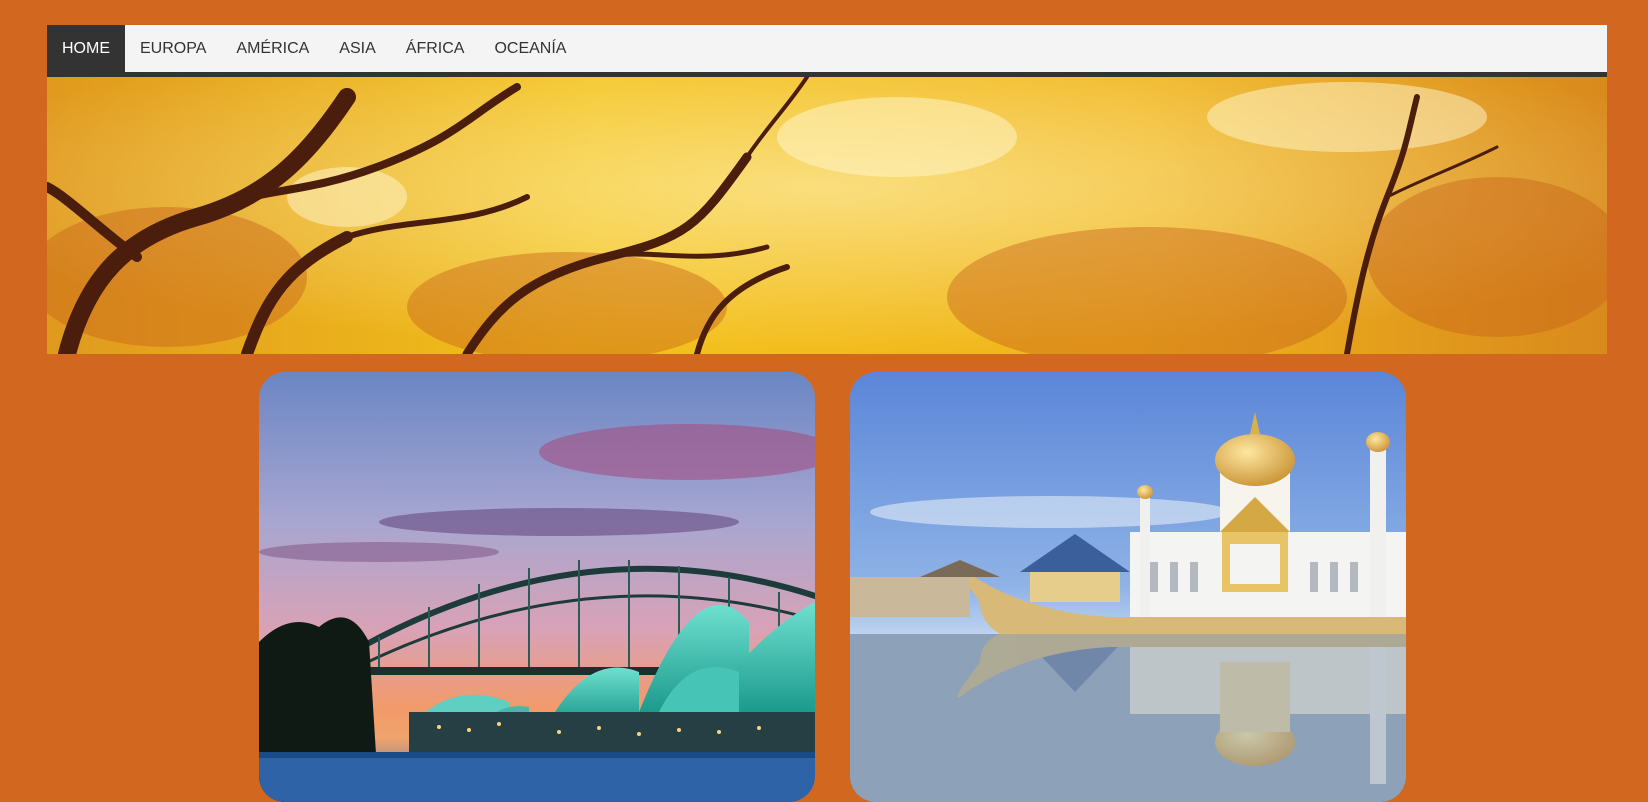 The width and height of the screenshot is (1648, 802). Describe the element at coordinates (435, 48) in the screenshot. I see `nav-item-africa: ÁFRICA` at that location.